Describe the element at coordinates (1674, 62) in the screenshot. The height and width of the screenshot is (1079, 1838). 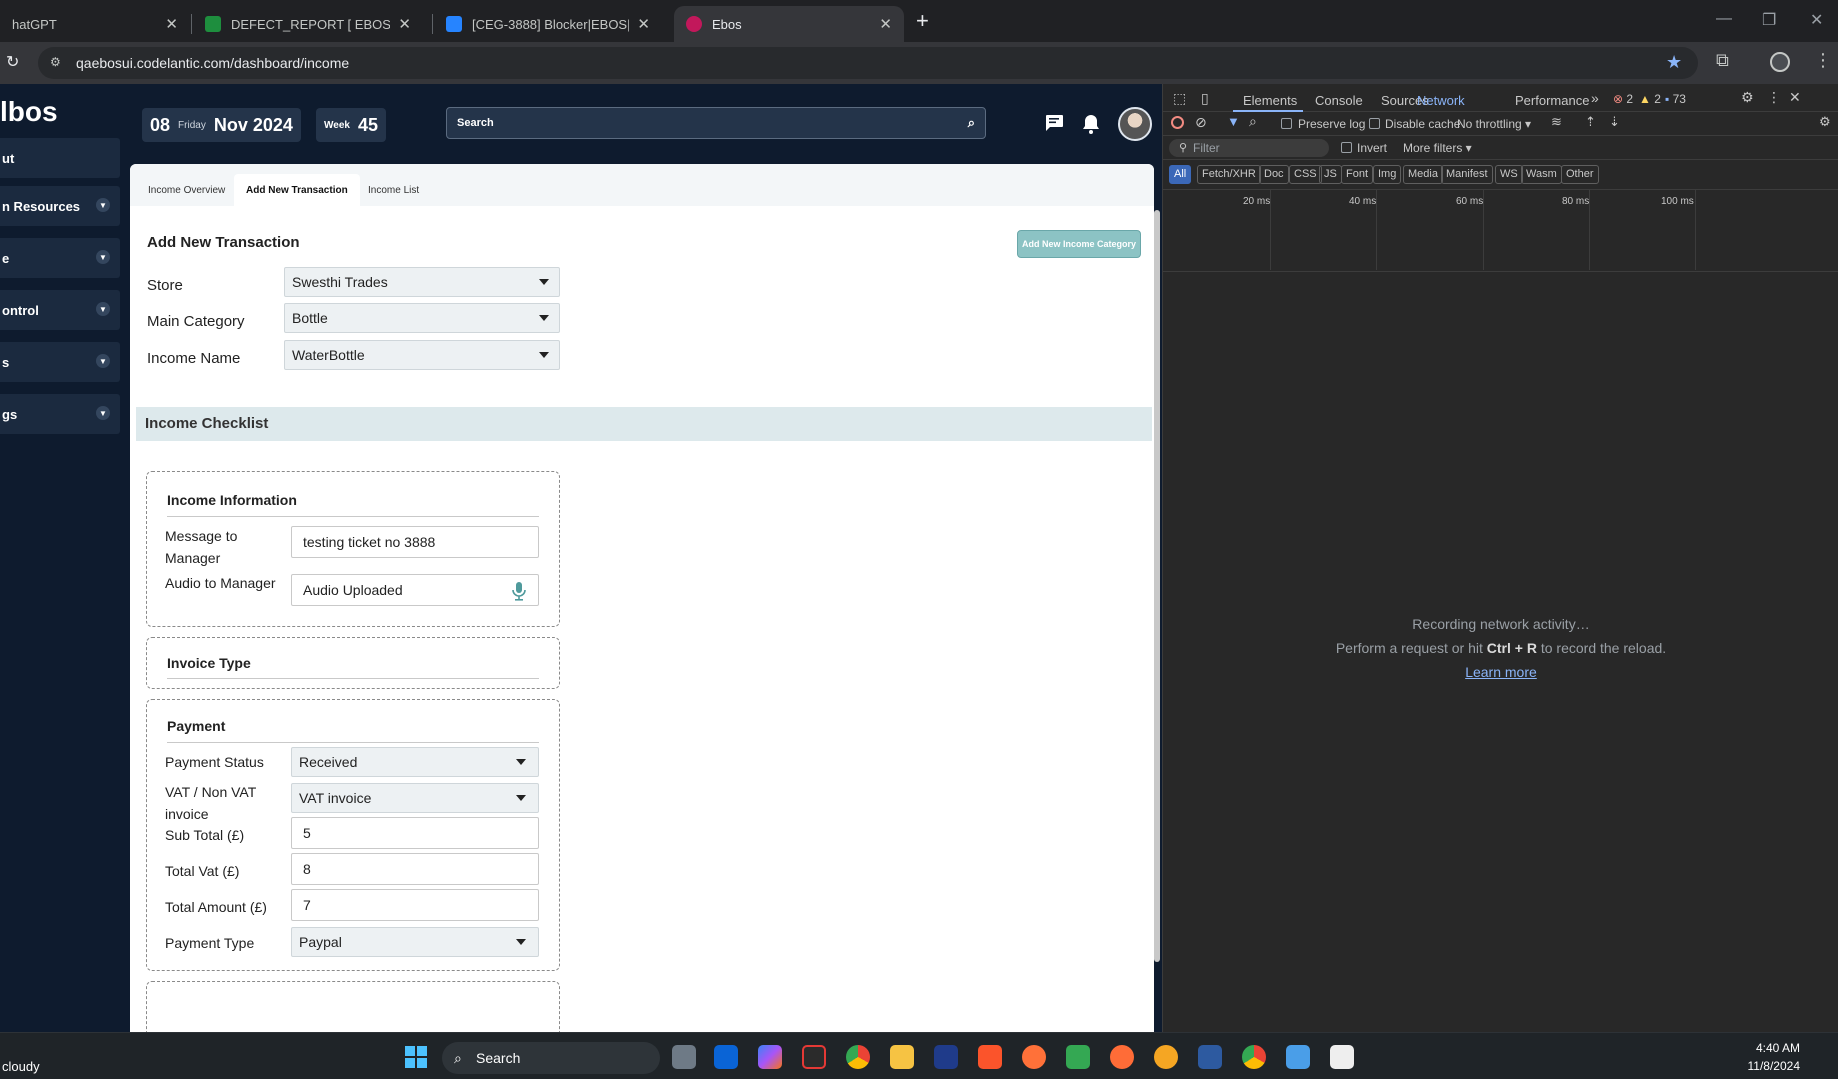
I see `bookmark-star-icon: ★` at that location.